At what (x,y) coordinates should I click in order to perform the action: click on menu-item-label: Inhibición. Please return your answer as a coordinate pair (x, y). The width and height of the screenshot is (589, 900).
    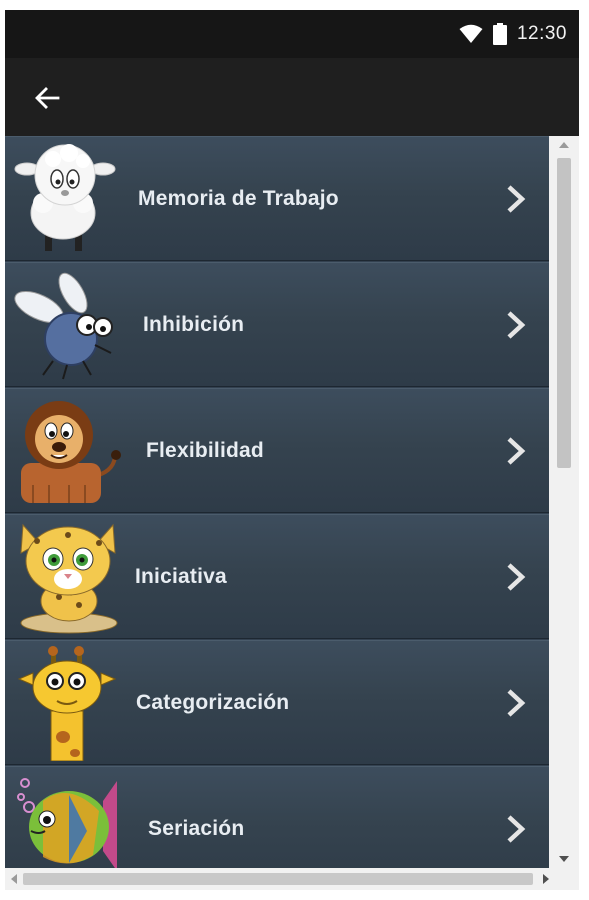
    Looking at the image, I should click on (194, 324).